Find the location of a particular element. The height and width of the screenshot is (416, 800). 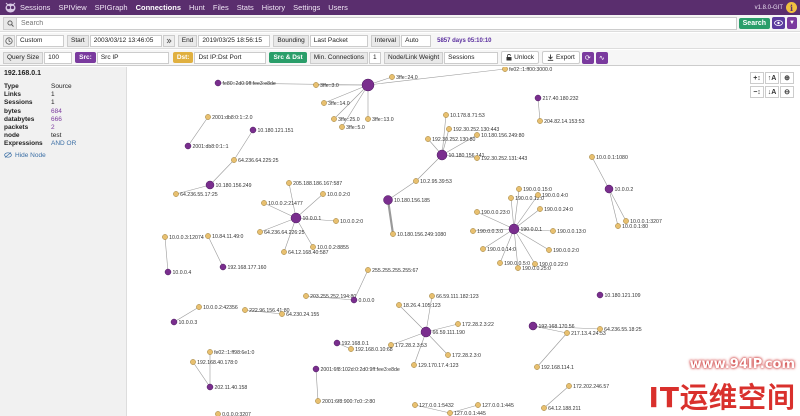

graph-dest-node: 203.255.252.194:80 is located at coordinates (329, 296).